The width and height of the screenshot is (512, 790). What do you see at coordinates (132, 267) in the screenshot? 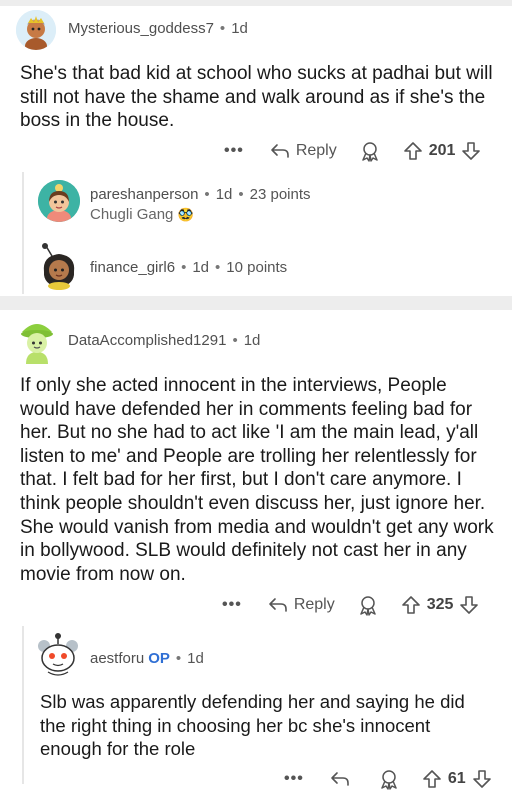
I see `username: finance_girl6` at bounding box center [132, 267].